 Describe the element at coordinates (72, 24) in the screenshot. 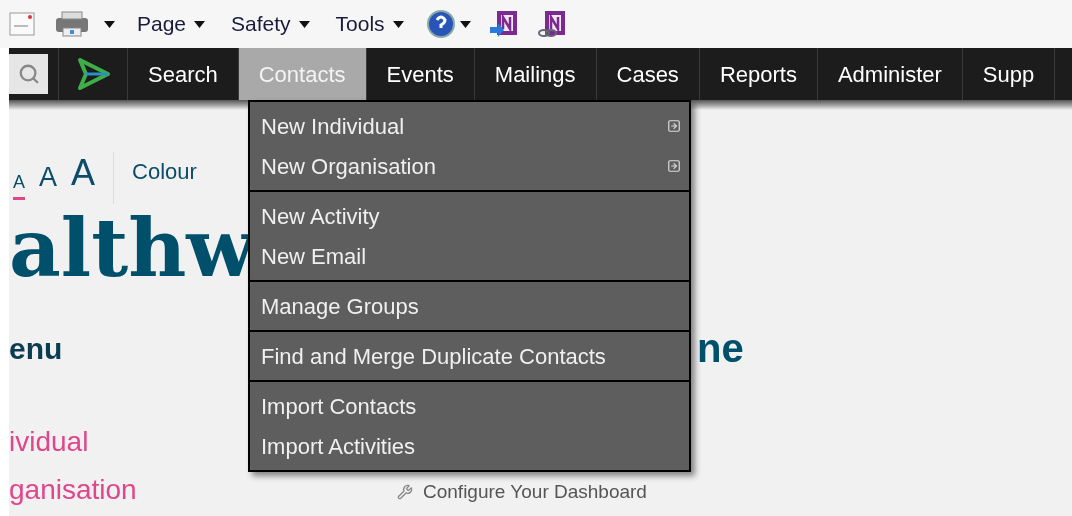

I see `printer-icon` at that location.